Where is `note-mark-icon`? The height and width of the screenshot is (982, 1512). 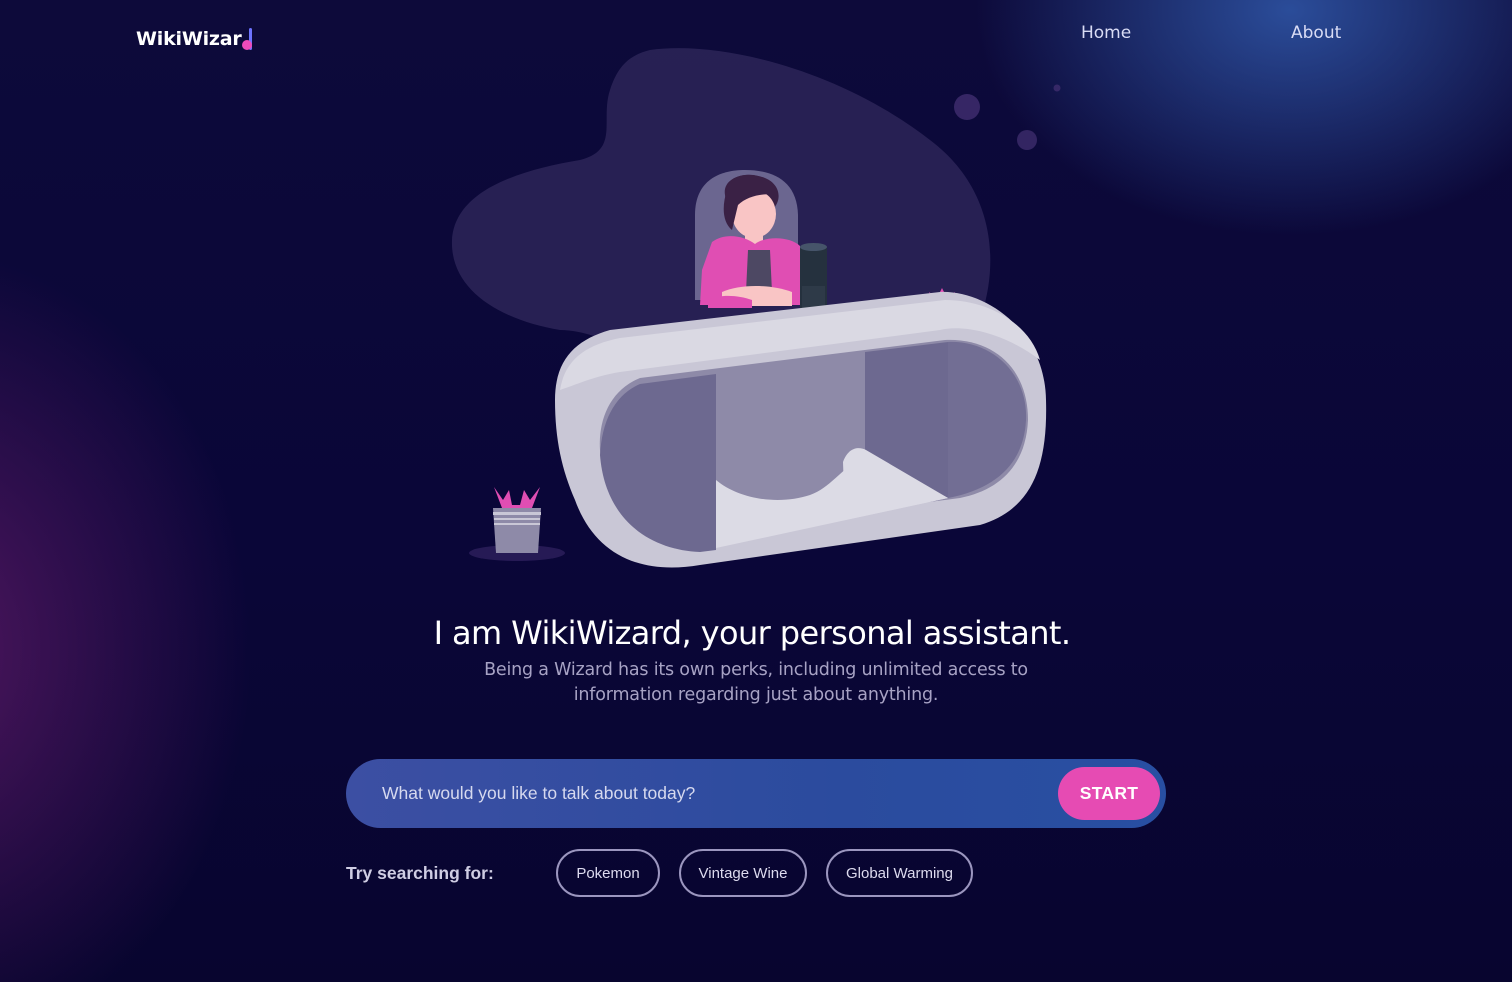
note-mark-icon is located at coordinates (247, 39).